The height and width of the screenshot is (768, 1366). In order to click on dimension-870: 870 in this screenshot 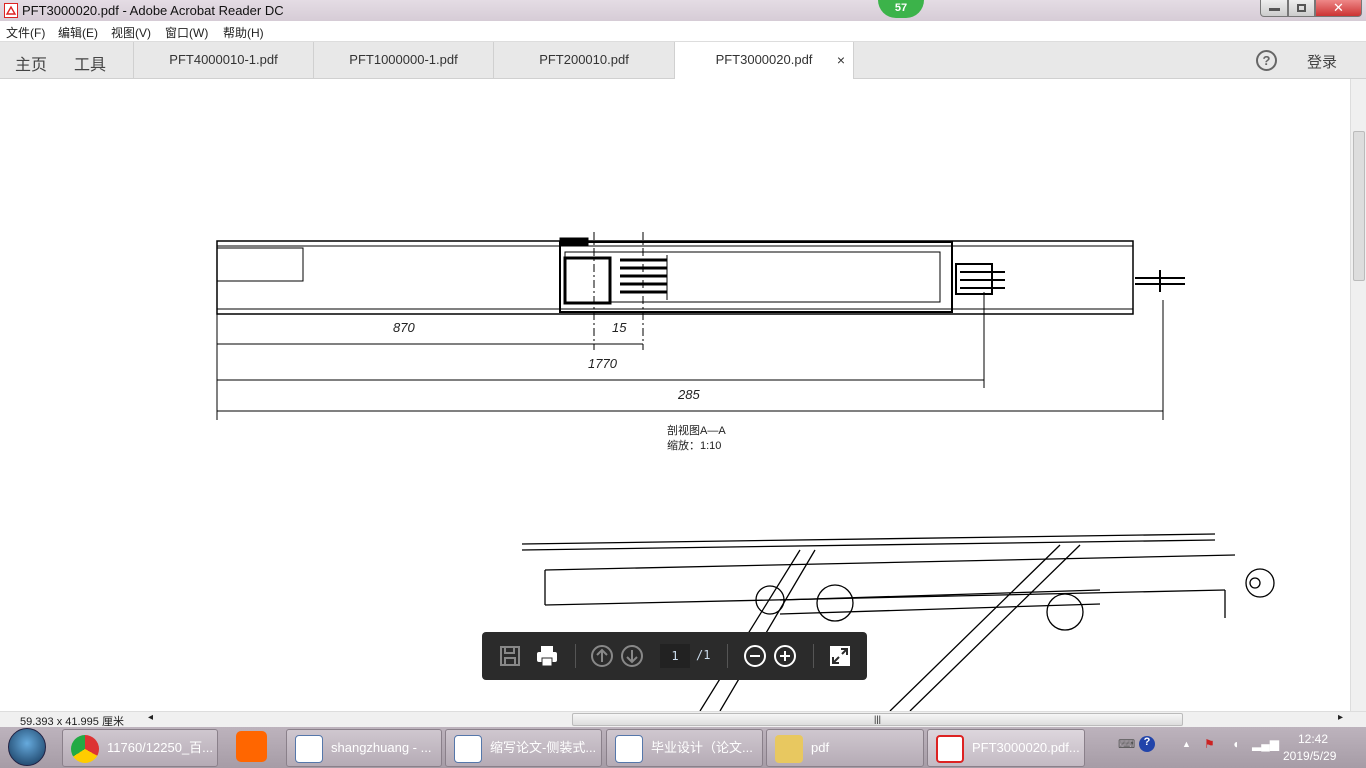, I will do `click(404, 327)`.